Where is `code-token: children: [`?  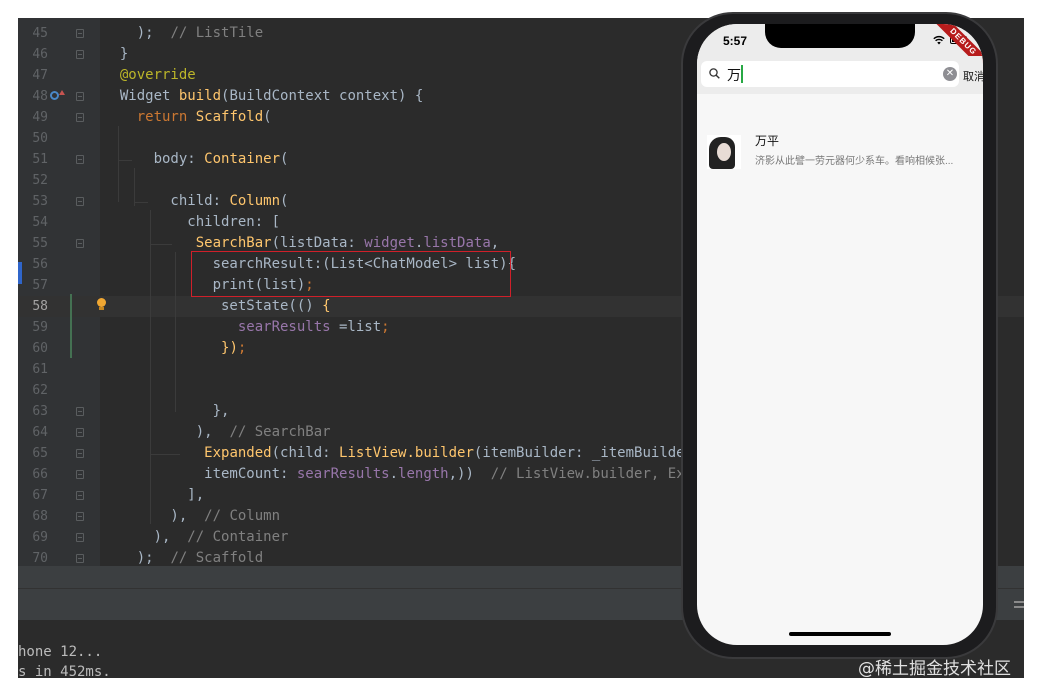
code-token: children: [ is located at coordinates (192, 222).